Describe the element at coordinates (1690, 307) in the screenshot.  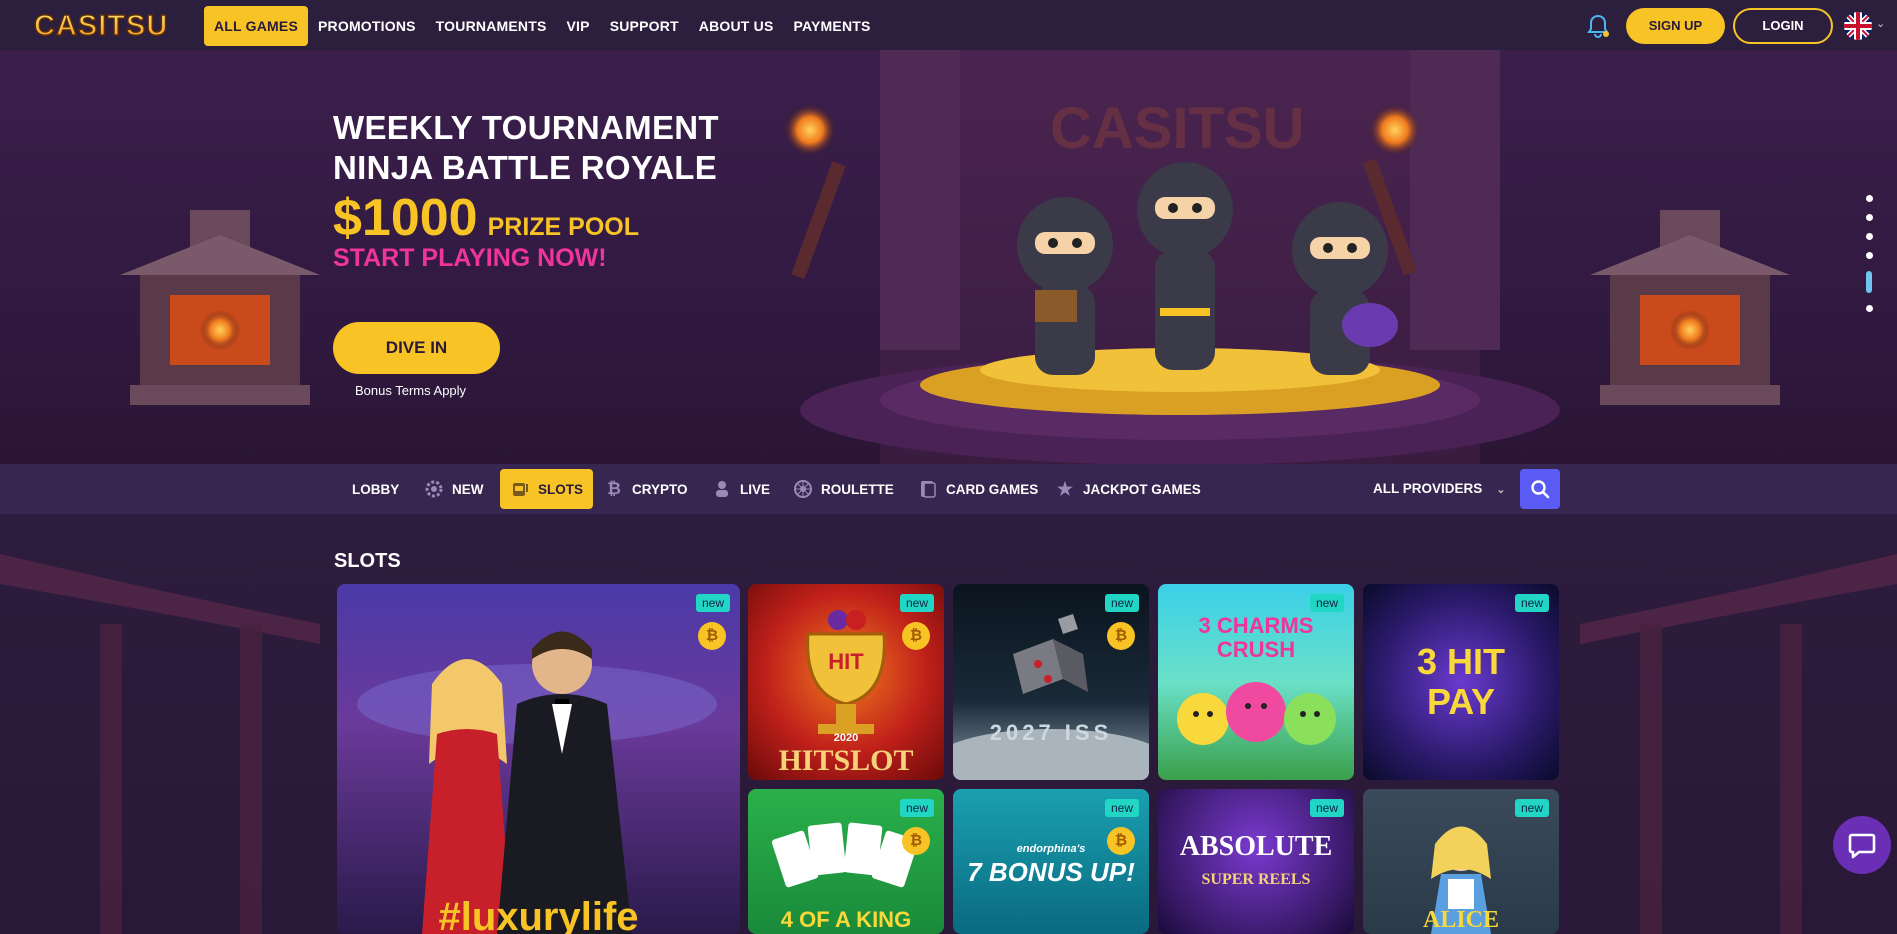
I see `right-lantern` at that location.